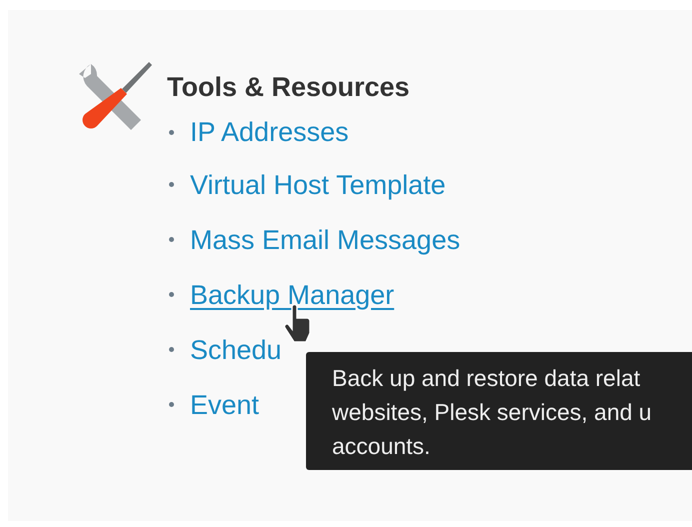 The width and height of the screenshot is (692, 527). Describe the element at coordinates (318, 185) in the screenshot. I see `tool-link: Virtual Host Template` at that location.